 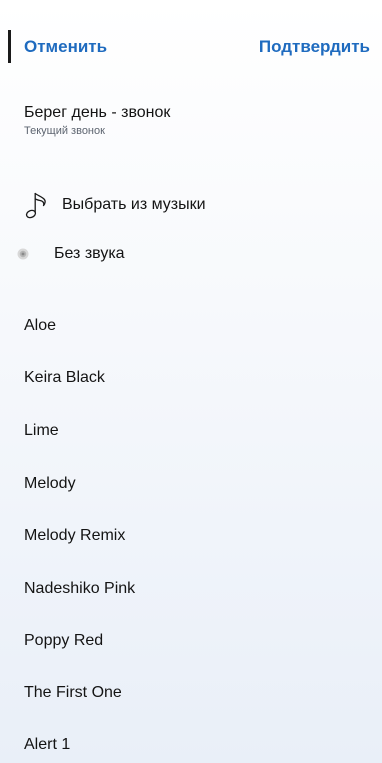 I want to click on ringtone-item-the-first-one: The First One, so click(x=73, y=693).